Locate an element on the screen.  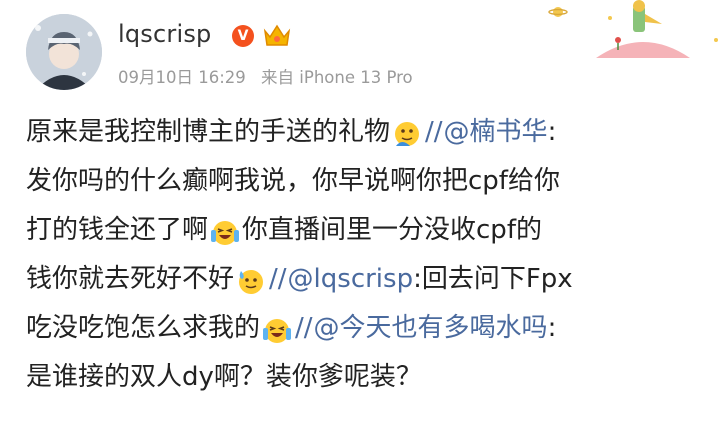
post-source: 来自 iPhone 13 Pro is located at coordinates (337, 77).